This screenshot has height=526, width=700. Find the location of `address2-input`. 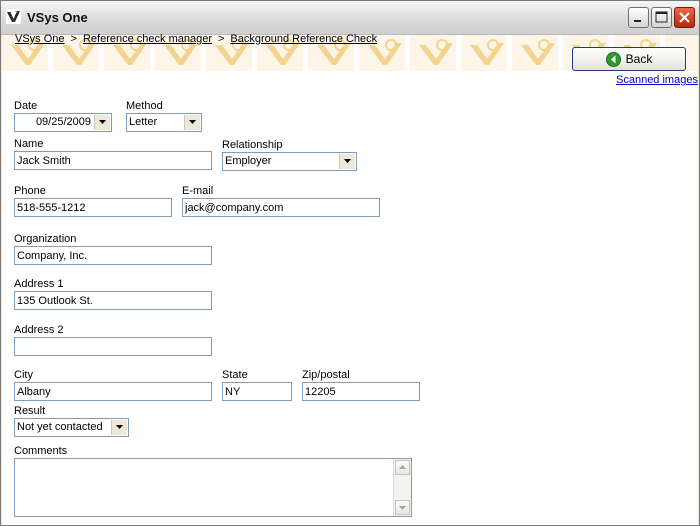

address2-input is located at coordinates (113, 346).